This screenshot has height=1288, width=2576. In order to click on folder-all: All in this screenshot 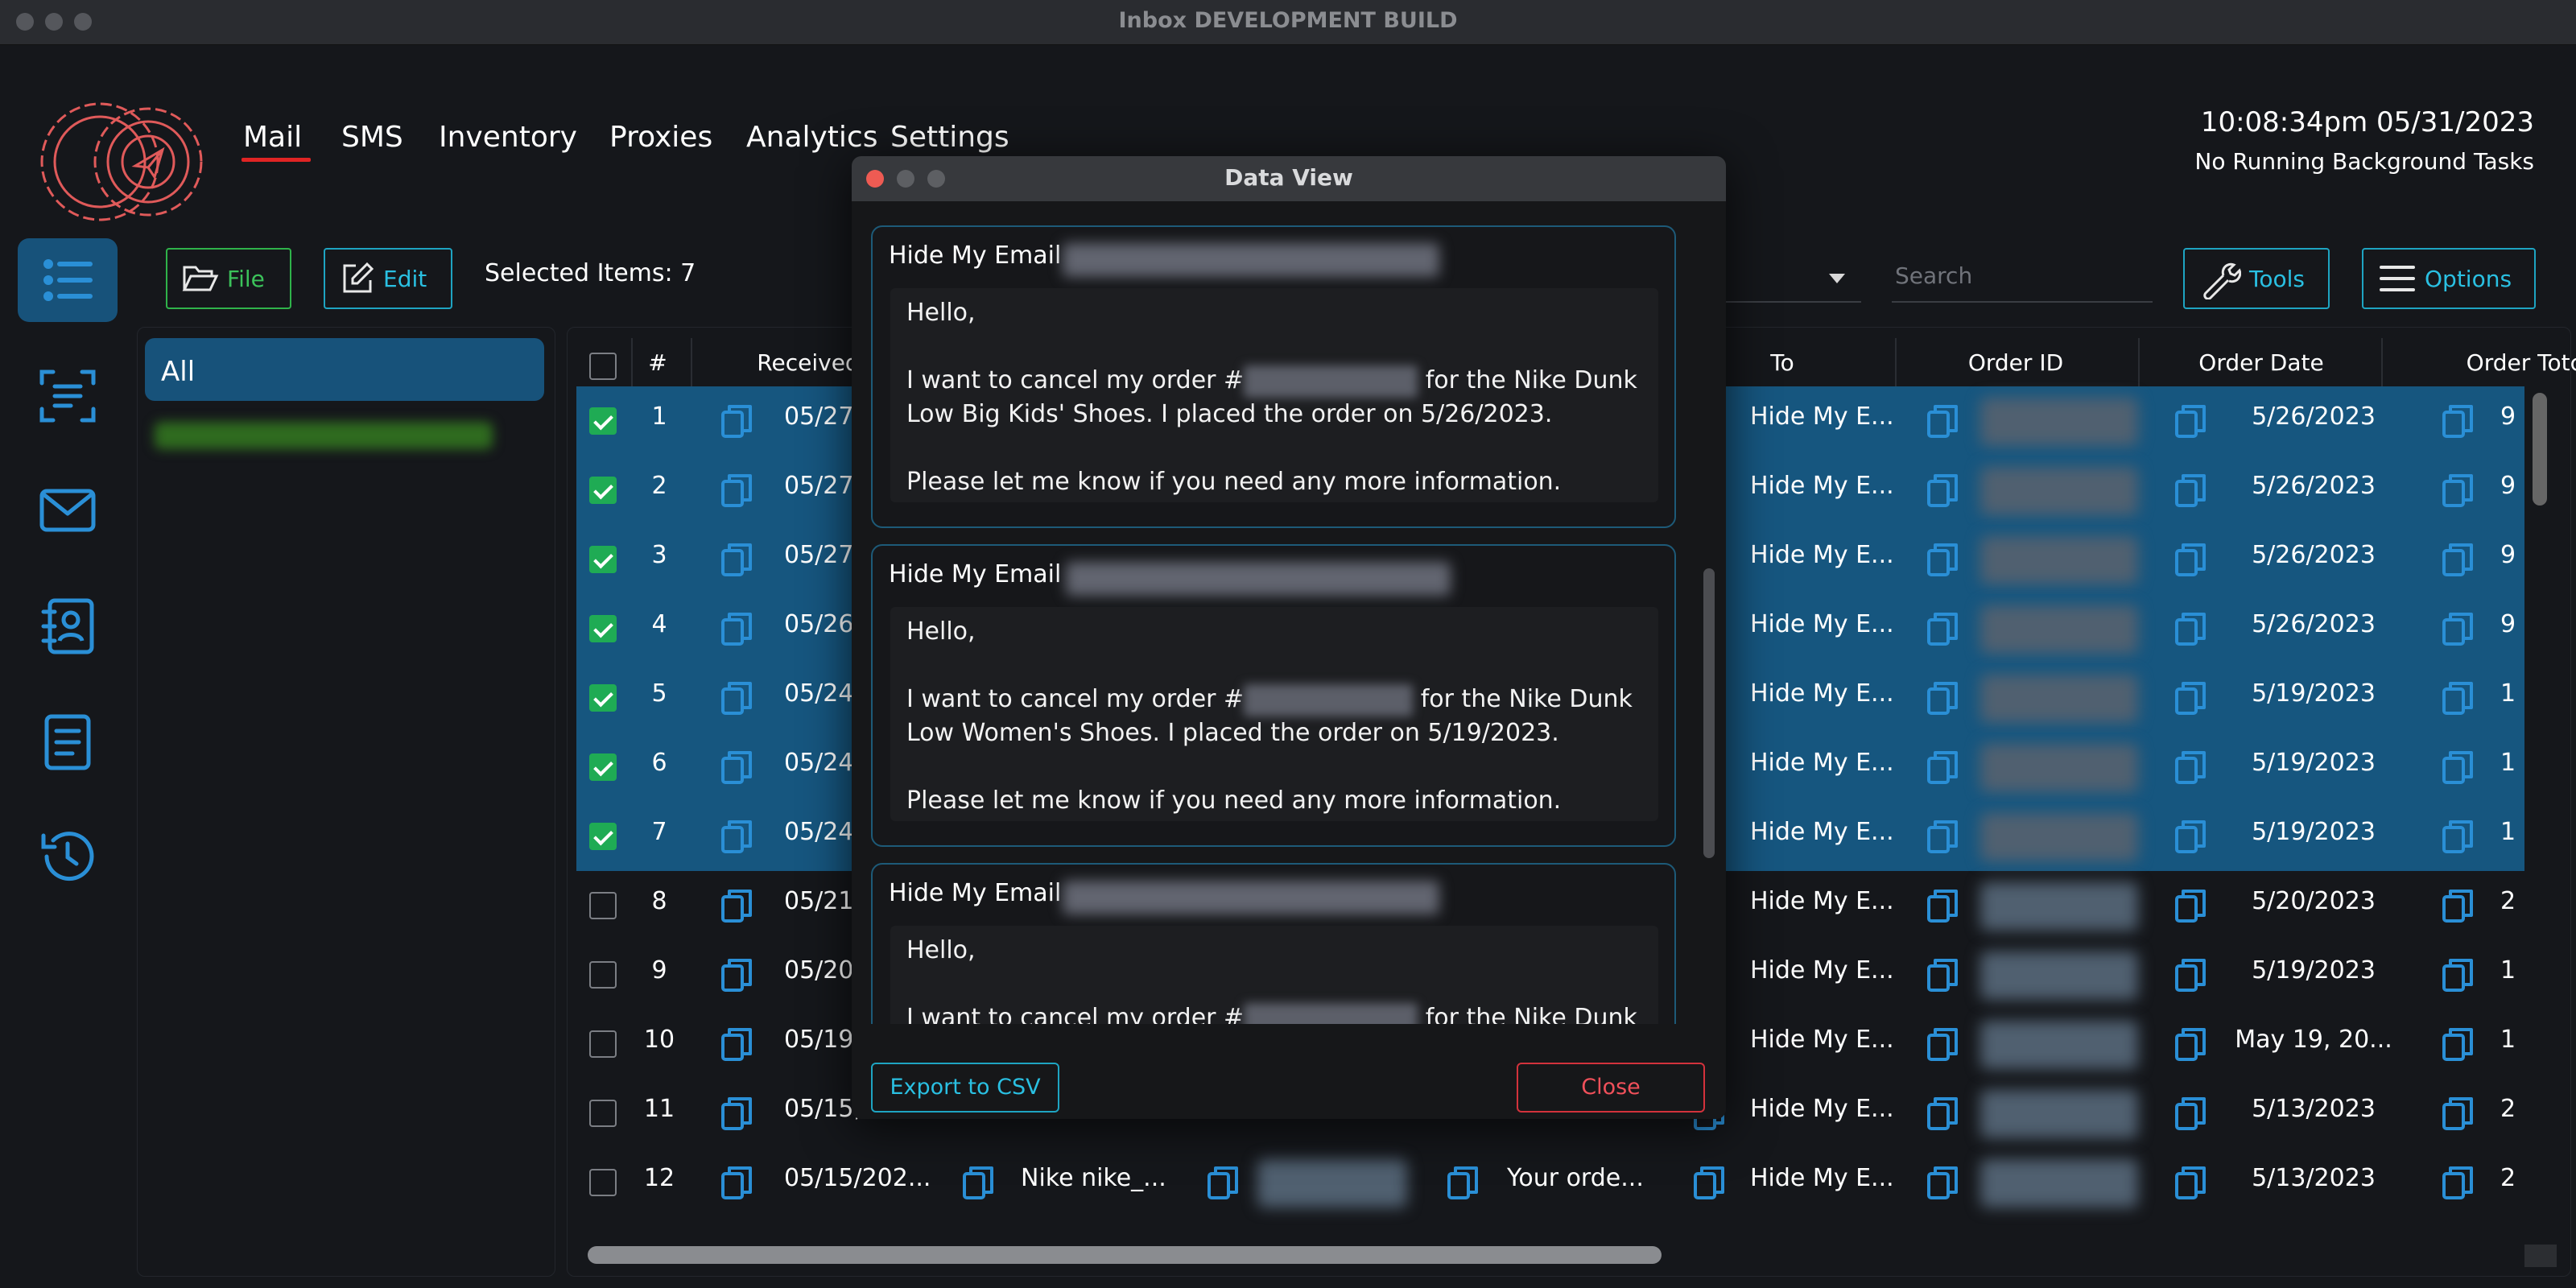, I will do `click(344, 369)`.